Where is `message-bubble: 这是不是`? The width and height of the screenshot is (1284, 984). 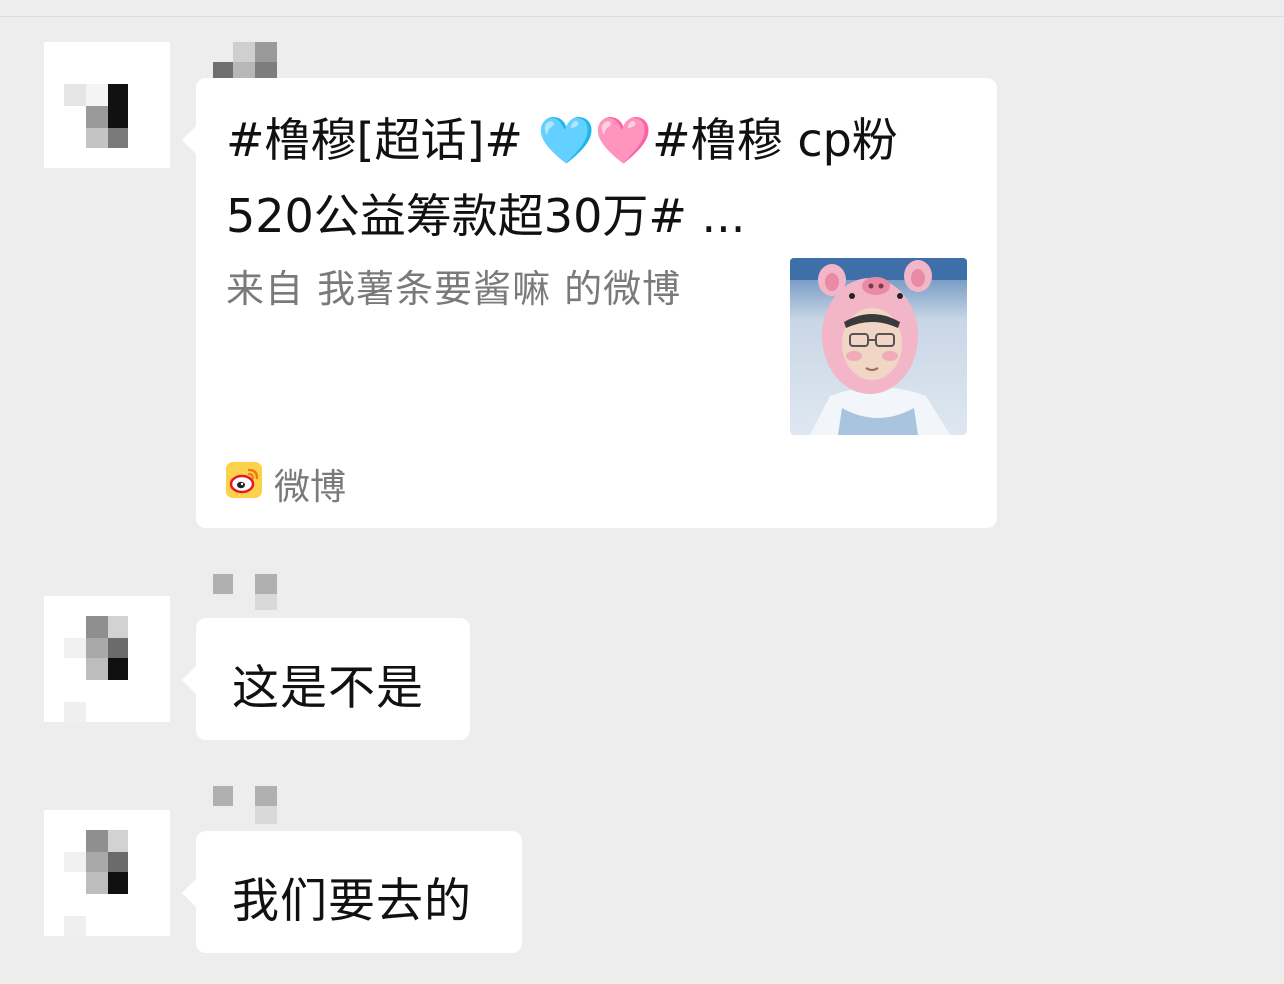 message-bubble: 这是不是 is located at coordinates (326, 679).